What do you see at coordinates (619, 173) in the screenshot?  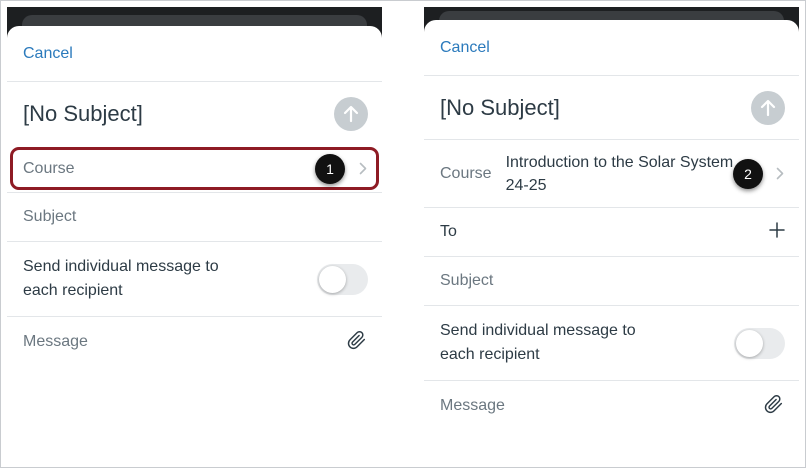 I see `course-value: Introduction to the Solar System 24-25` at bounding box center [619, 173].